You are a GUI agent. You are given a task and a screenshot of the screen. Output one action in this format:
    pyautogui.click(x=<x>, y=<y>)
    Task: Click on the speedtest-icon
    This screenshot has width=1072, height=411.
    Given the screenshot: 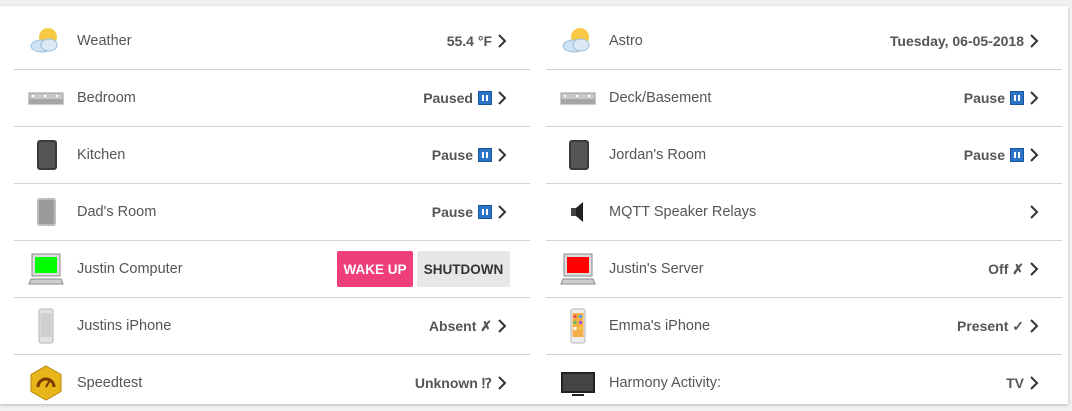 What is the action you would take?
    pyautogui.click(x=46, y=383)
    